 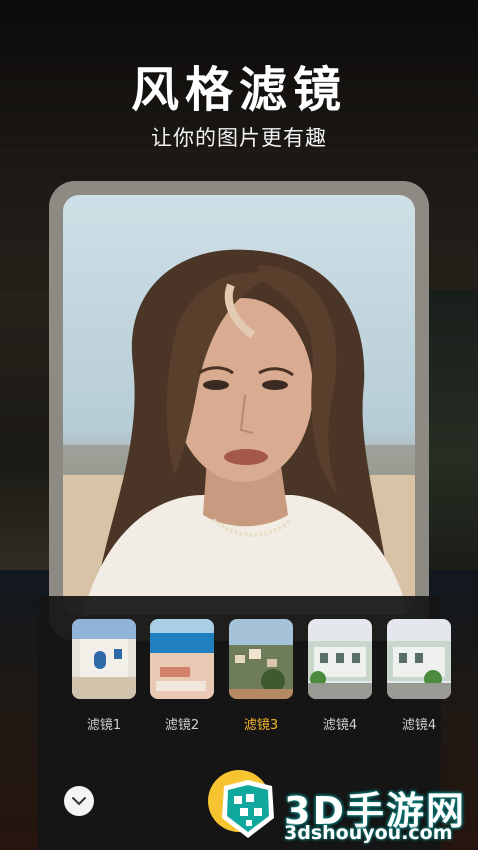 I want to click on filter-label-3: 滤镜3, so click(x=261, y=723).